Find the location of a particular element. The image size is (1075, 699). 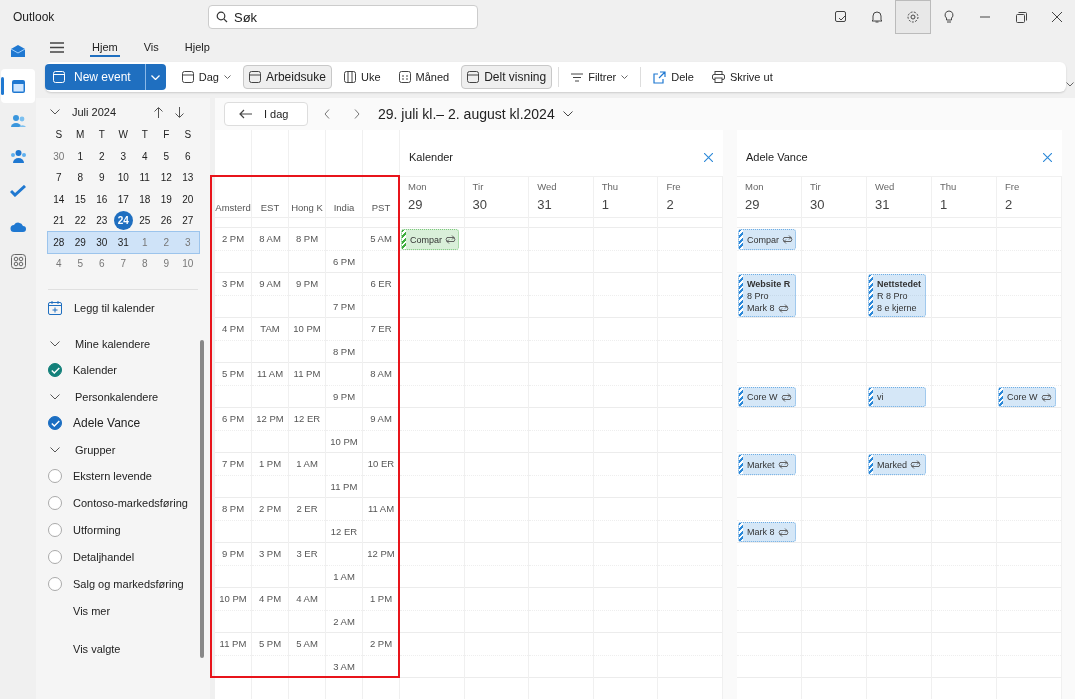

time-label: 12 PM is located at coordinates (270, 418).